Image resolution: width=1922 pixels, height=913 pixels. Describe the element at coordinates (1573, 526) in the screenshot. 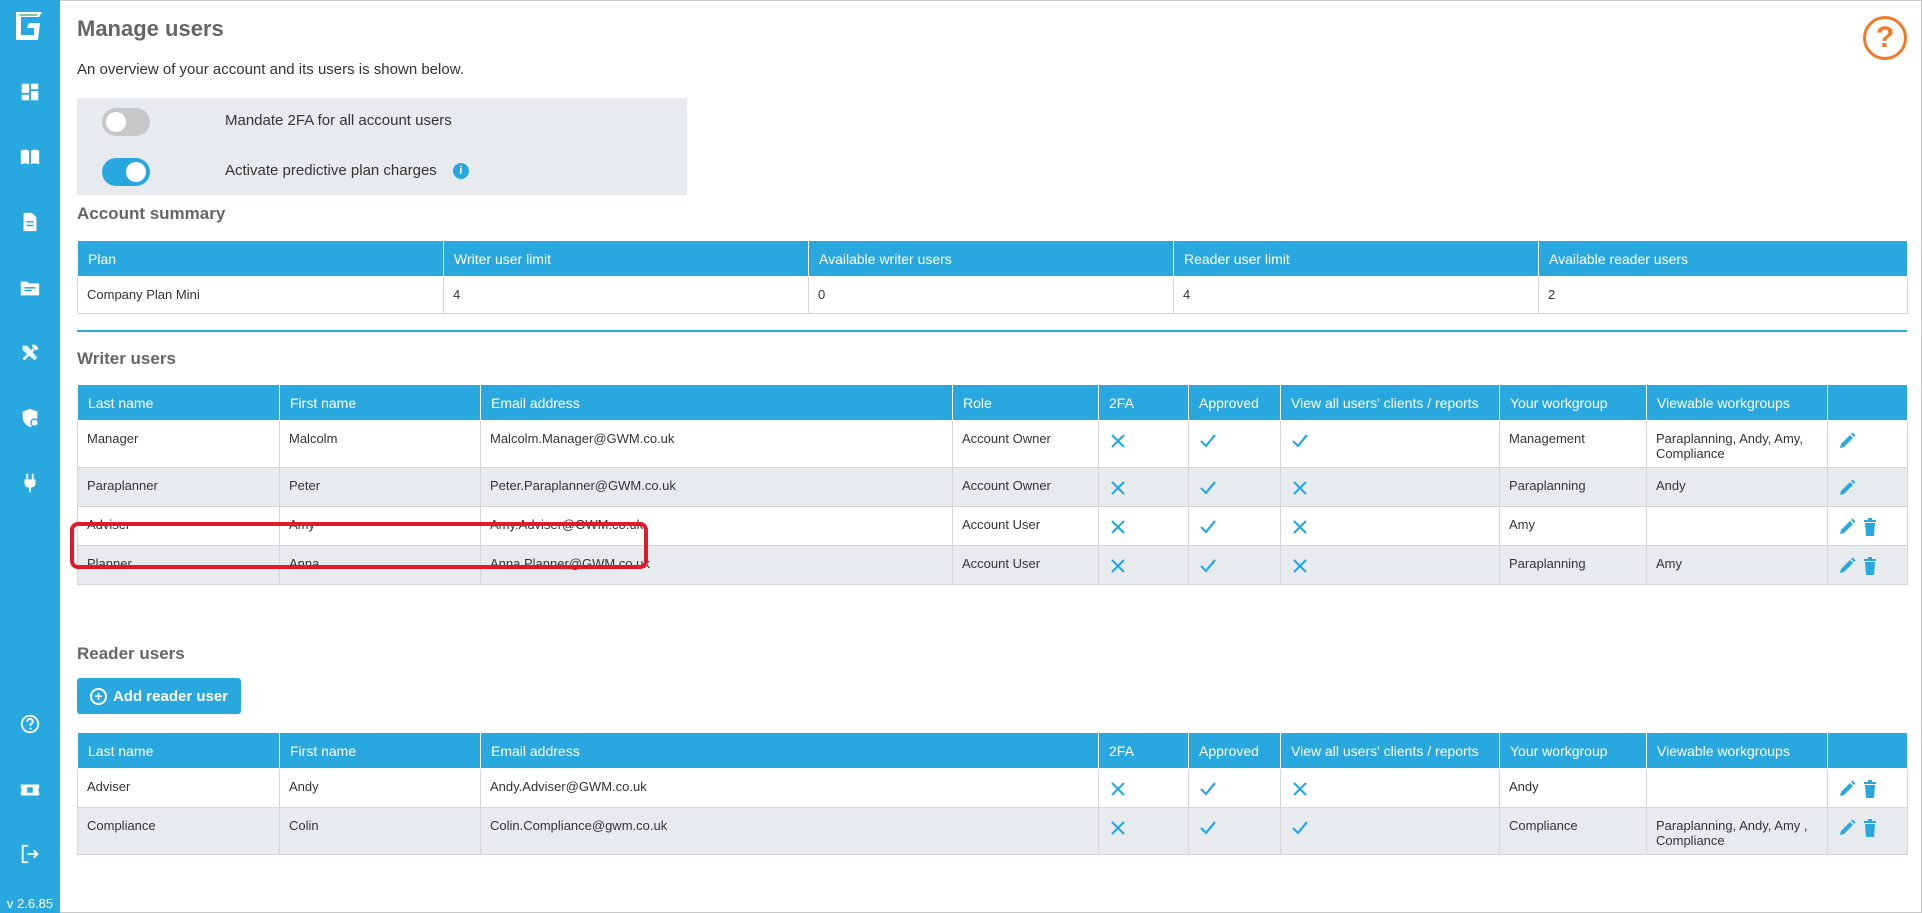

I see `workgroup-cell: Amy` at that location.